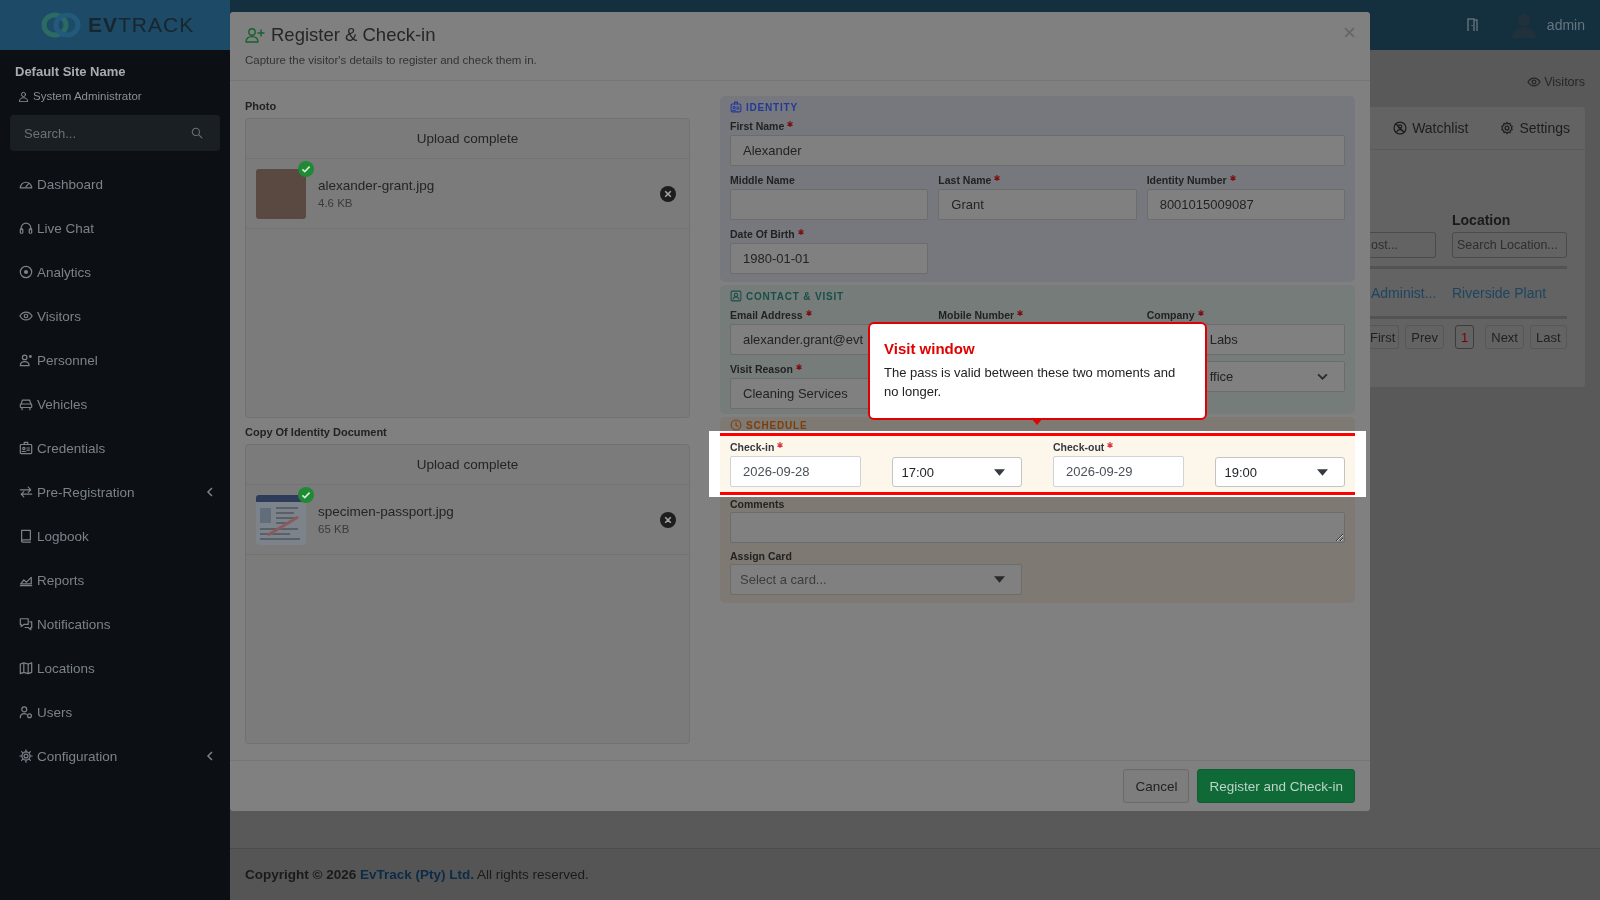 The image size is (1600, 900). What do you see at coordinates (261, 106) in the screenshot?
I see `field-label: Photo` at bounding box center [261, 106].